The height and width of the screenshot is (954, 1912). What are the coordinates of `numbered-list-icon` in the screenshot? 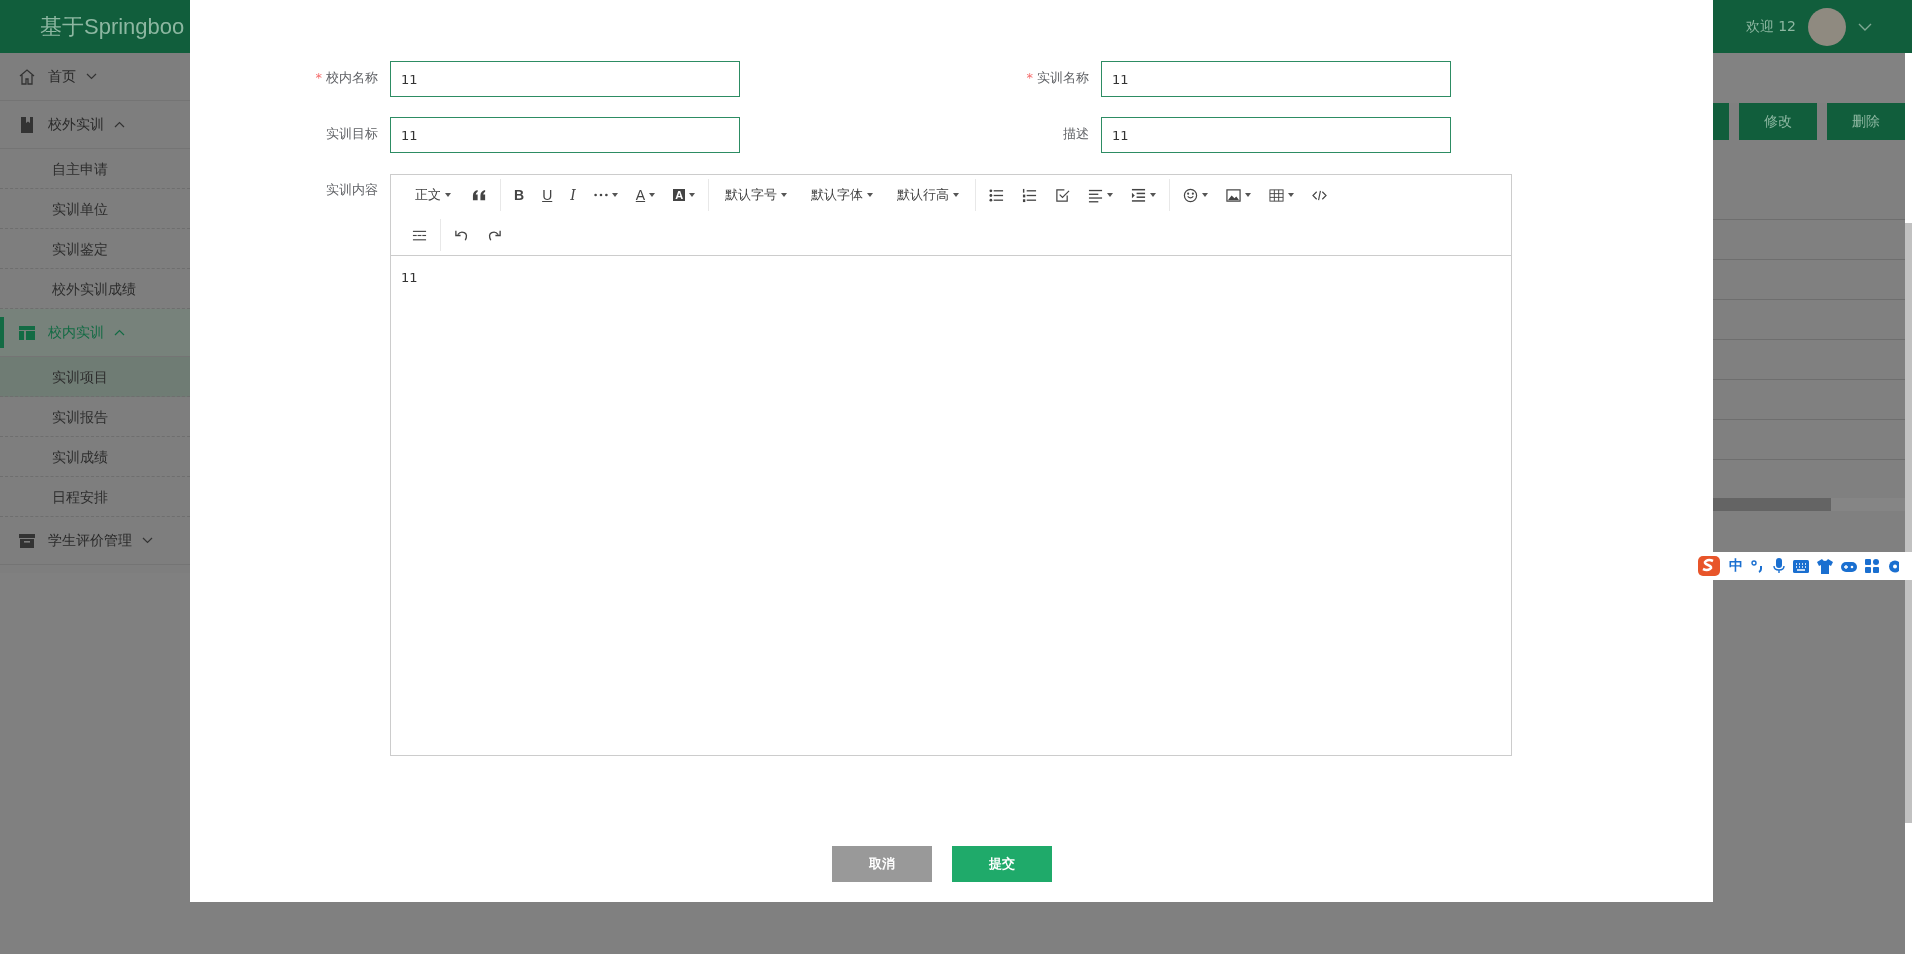 It's located at (1030, 195).